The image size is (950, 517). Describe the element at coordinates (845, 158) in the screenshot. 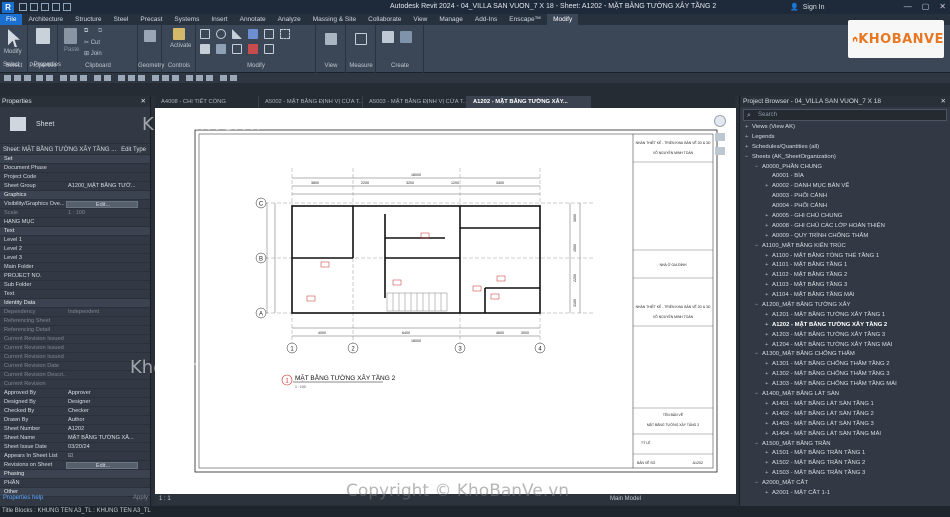

I see `browser-item: − Sheets (AK_SheetOrganization)` at that location.